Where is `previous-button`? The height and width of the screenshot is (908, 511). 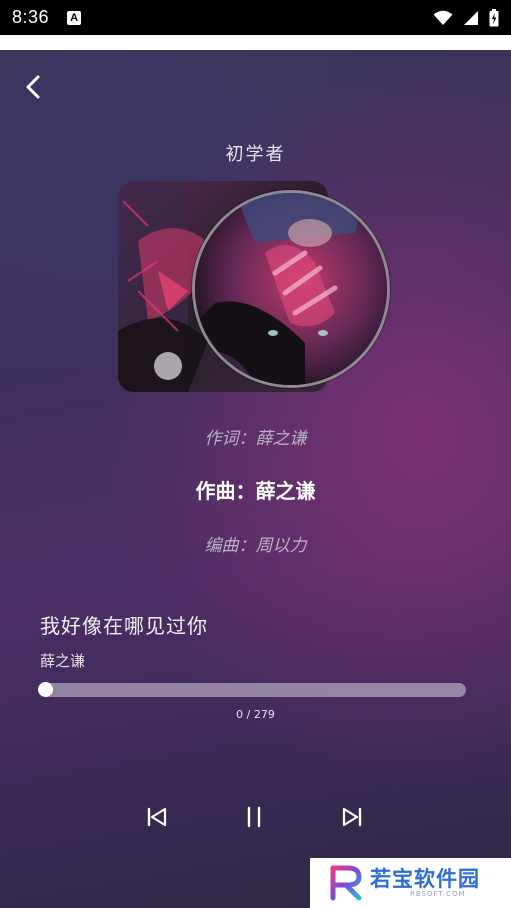 previous-button is located at coordinates (157, 817).